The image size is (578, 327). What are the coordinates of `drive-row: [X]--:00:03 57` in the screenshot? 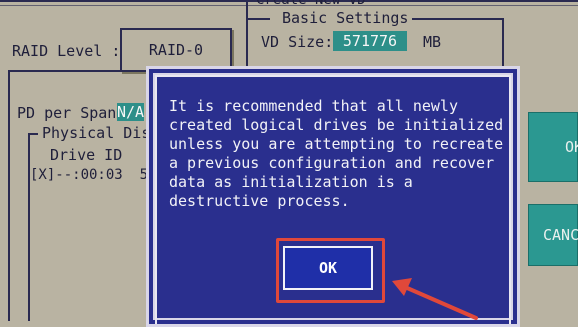 It's located at (93, 175).